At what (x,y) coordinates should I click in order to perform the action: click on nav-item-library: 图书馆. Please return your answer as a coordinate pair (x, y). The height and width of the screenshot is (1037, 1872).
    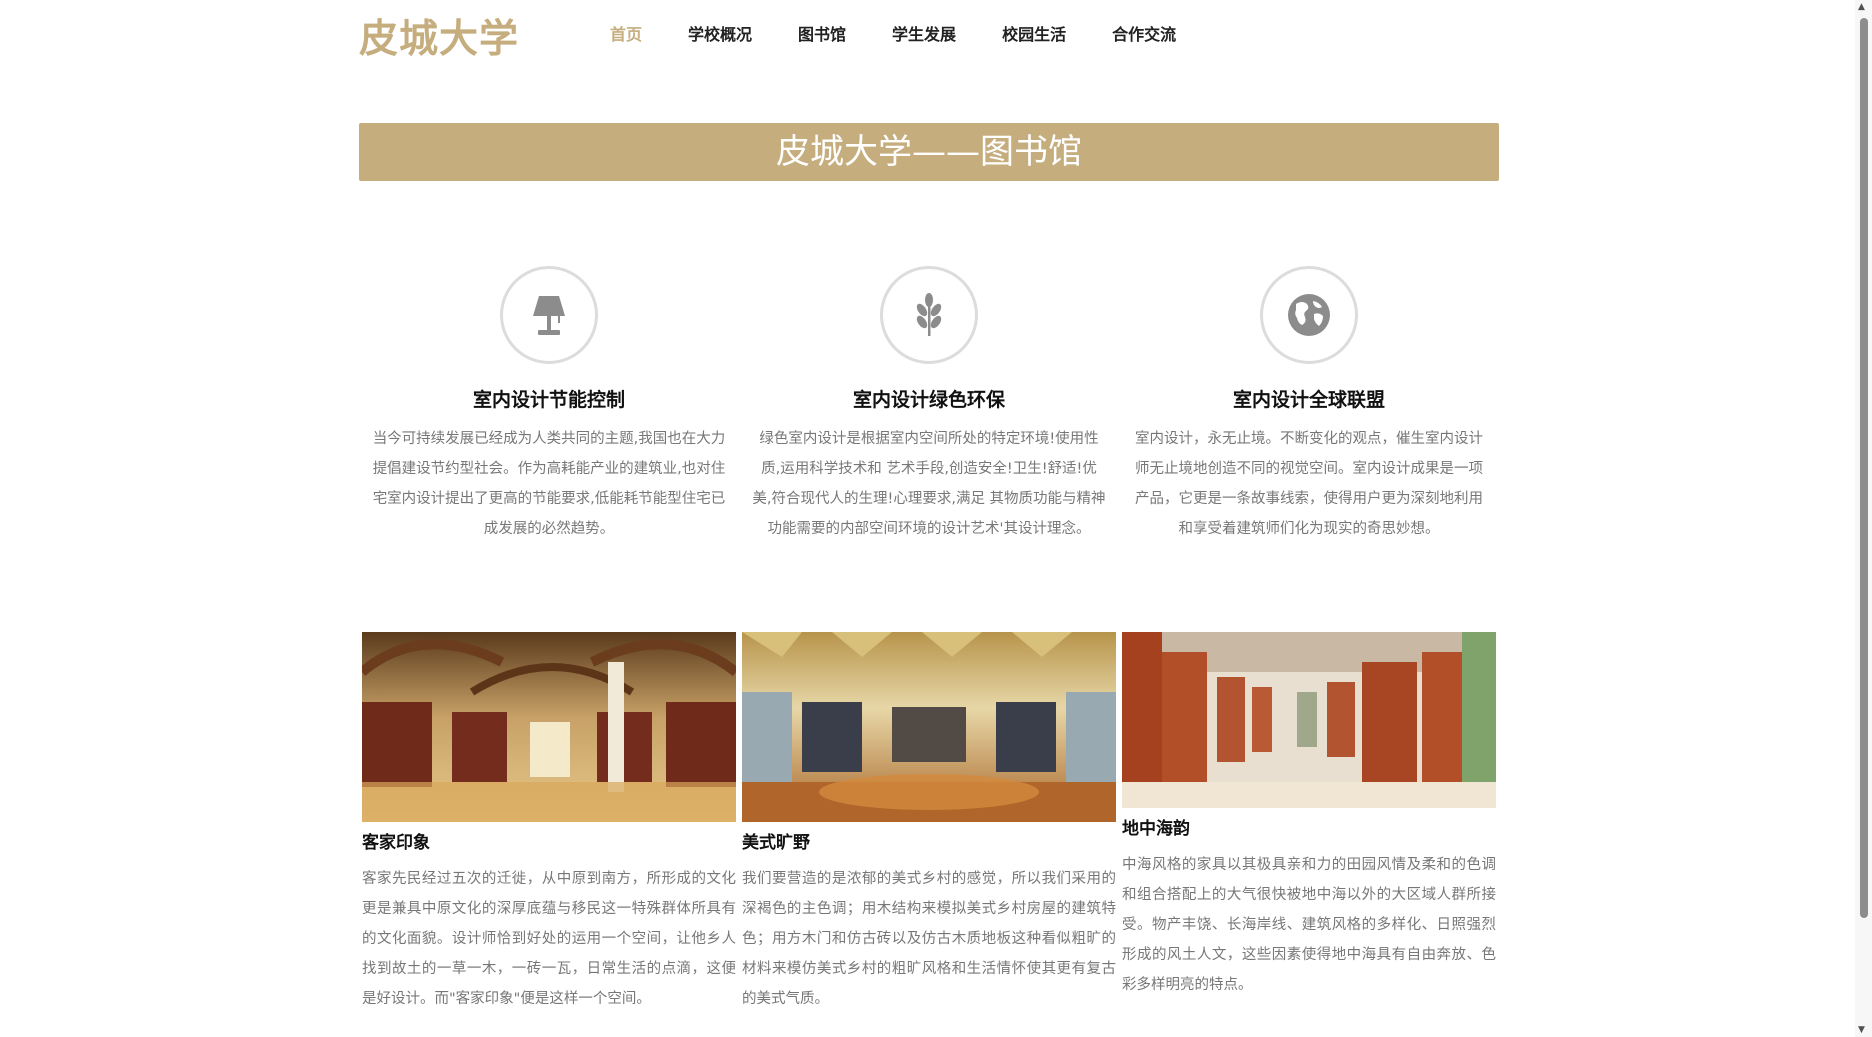
    Looking at the image, I should click on (822, 33).